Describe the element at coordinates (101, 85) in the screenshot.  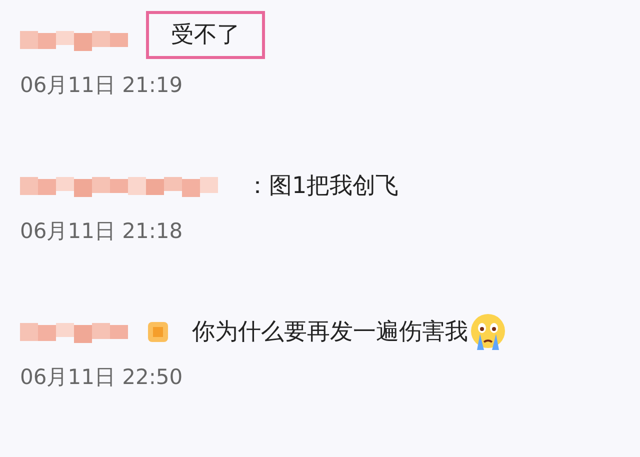
I see `comment-date: 06月11日 21:19` at that location.